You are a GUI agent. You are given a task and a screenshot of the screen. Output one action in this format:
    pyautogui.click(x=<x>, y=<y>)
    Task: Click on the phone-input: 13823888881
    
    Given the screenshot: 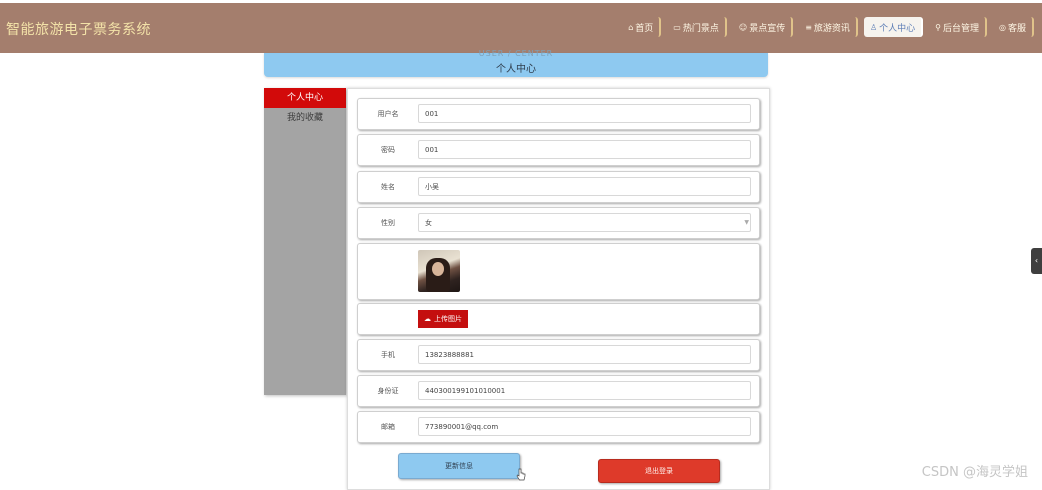 What is the action you would take?
    pyautogui.click(x=584, y=354)
    